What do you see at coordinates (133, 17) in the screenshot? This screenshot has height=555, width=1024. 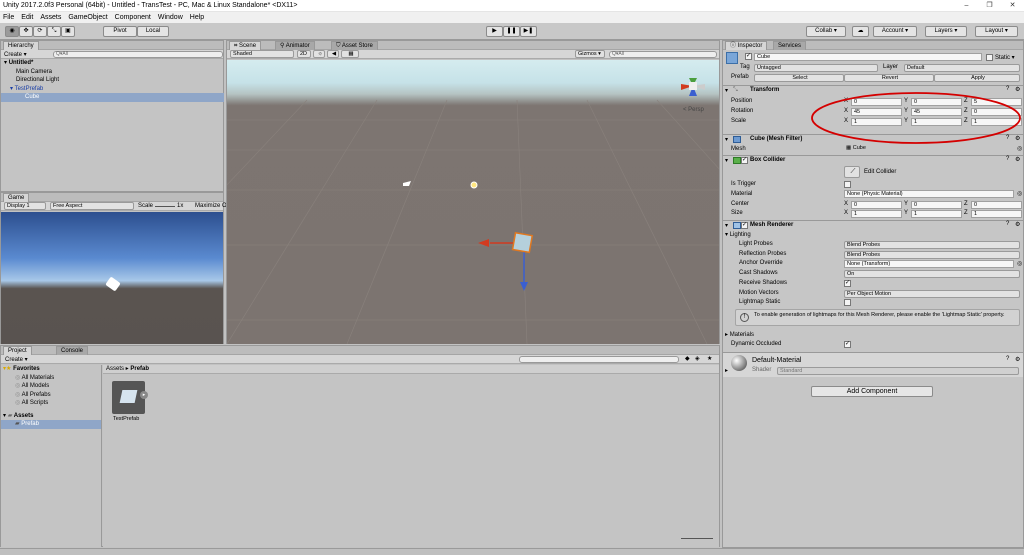 I see `menu-item-component: Component` at bounding box center [133, 17].